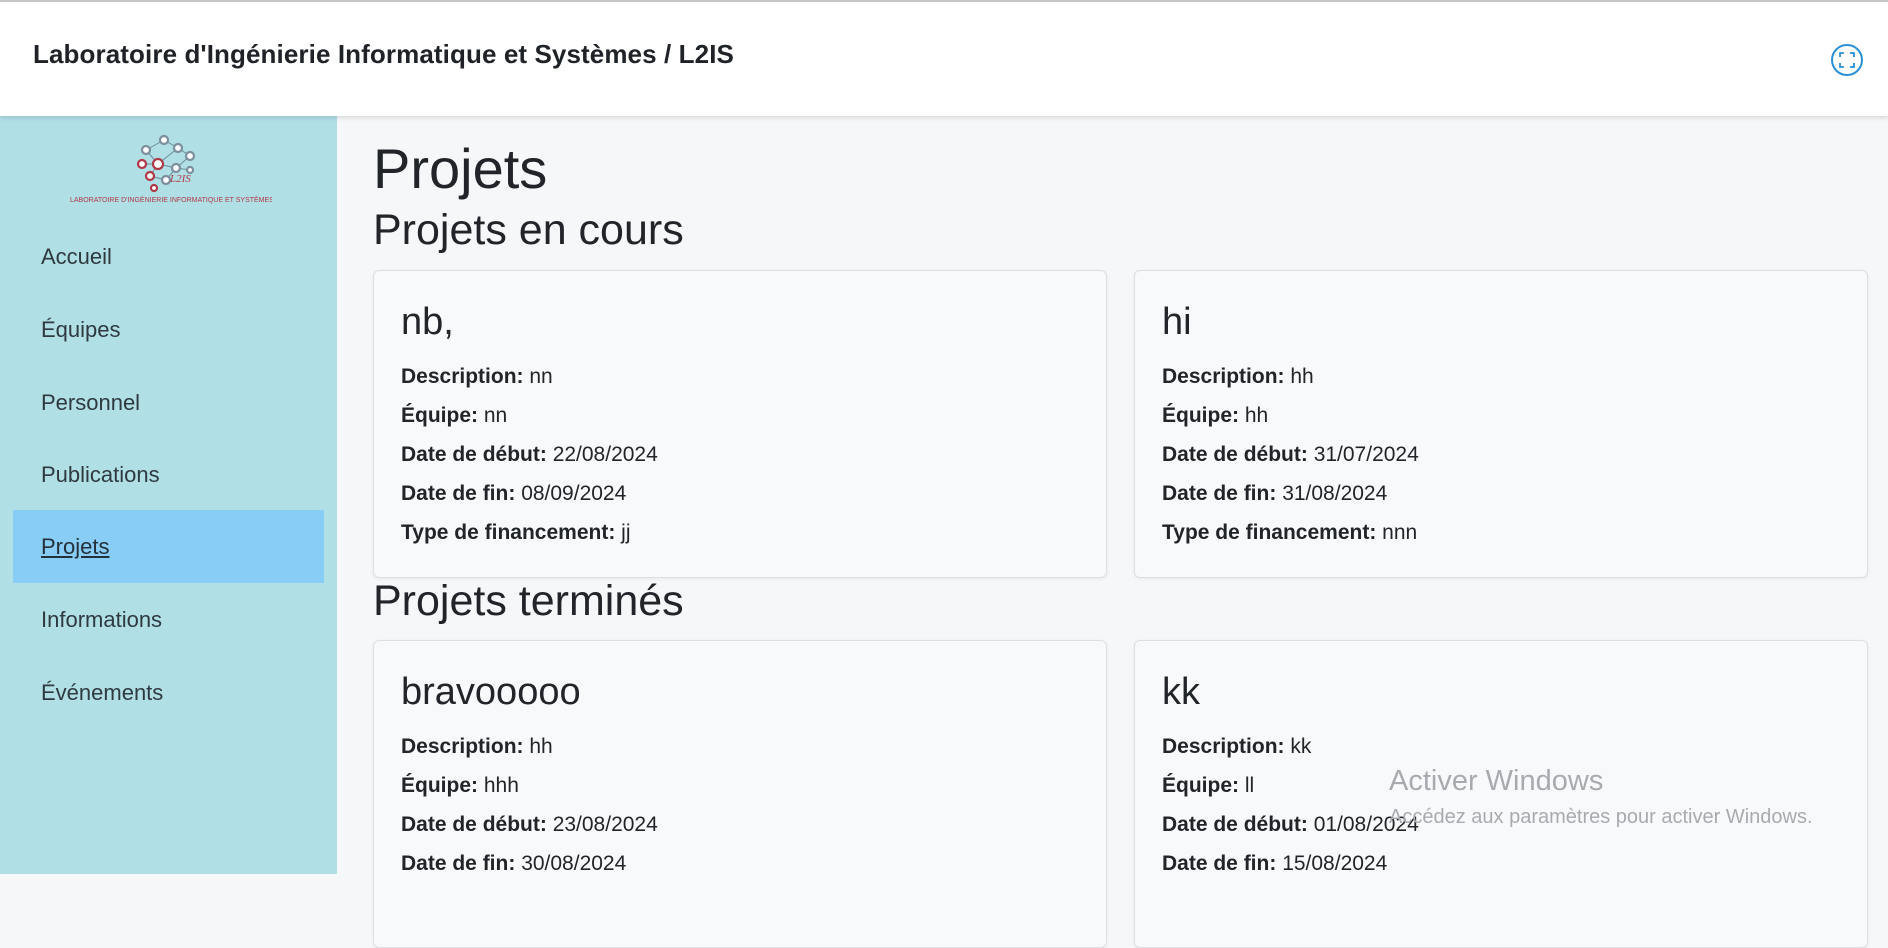  I want to click on sidebar-item-informations: Informations, so click(168, 619).